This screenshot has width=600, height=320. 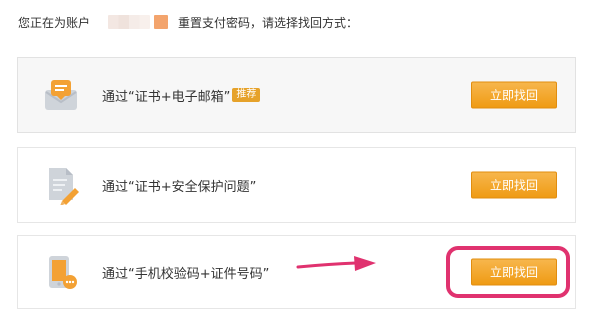 I want to click on account-reset-header: 您正在为账户 重置支付密码，请选择找回方式：, so click(x=188, y=22).